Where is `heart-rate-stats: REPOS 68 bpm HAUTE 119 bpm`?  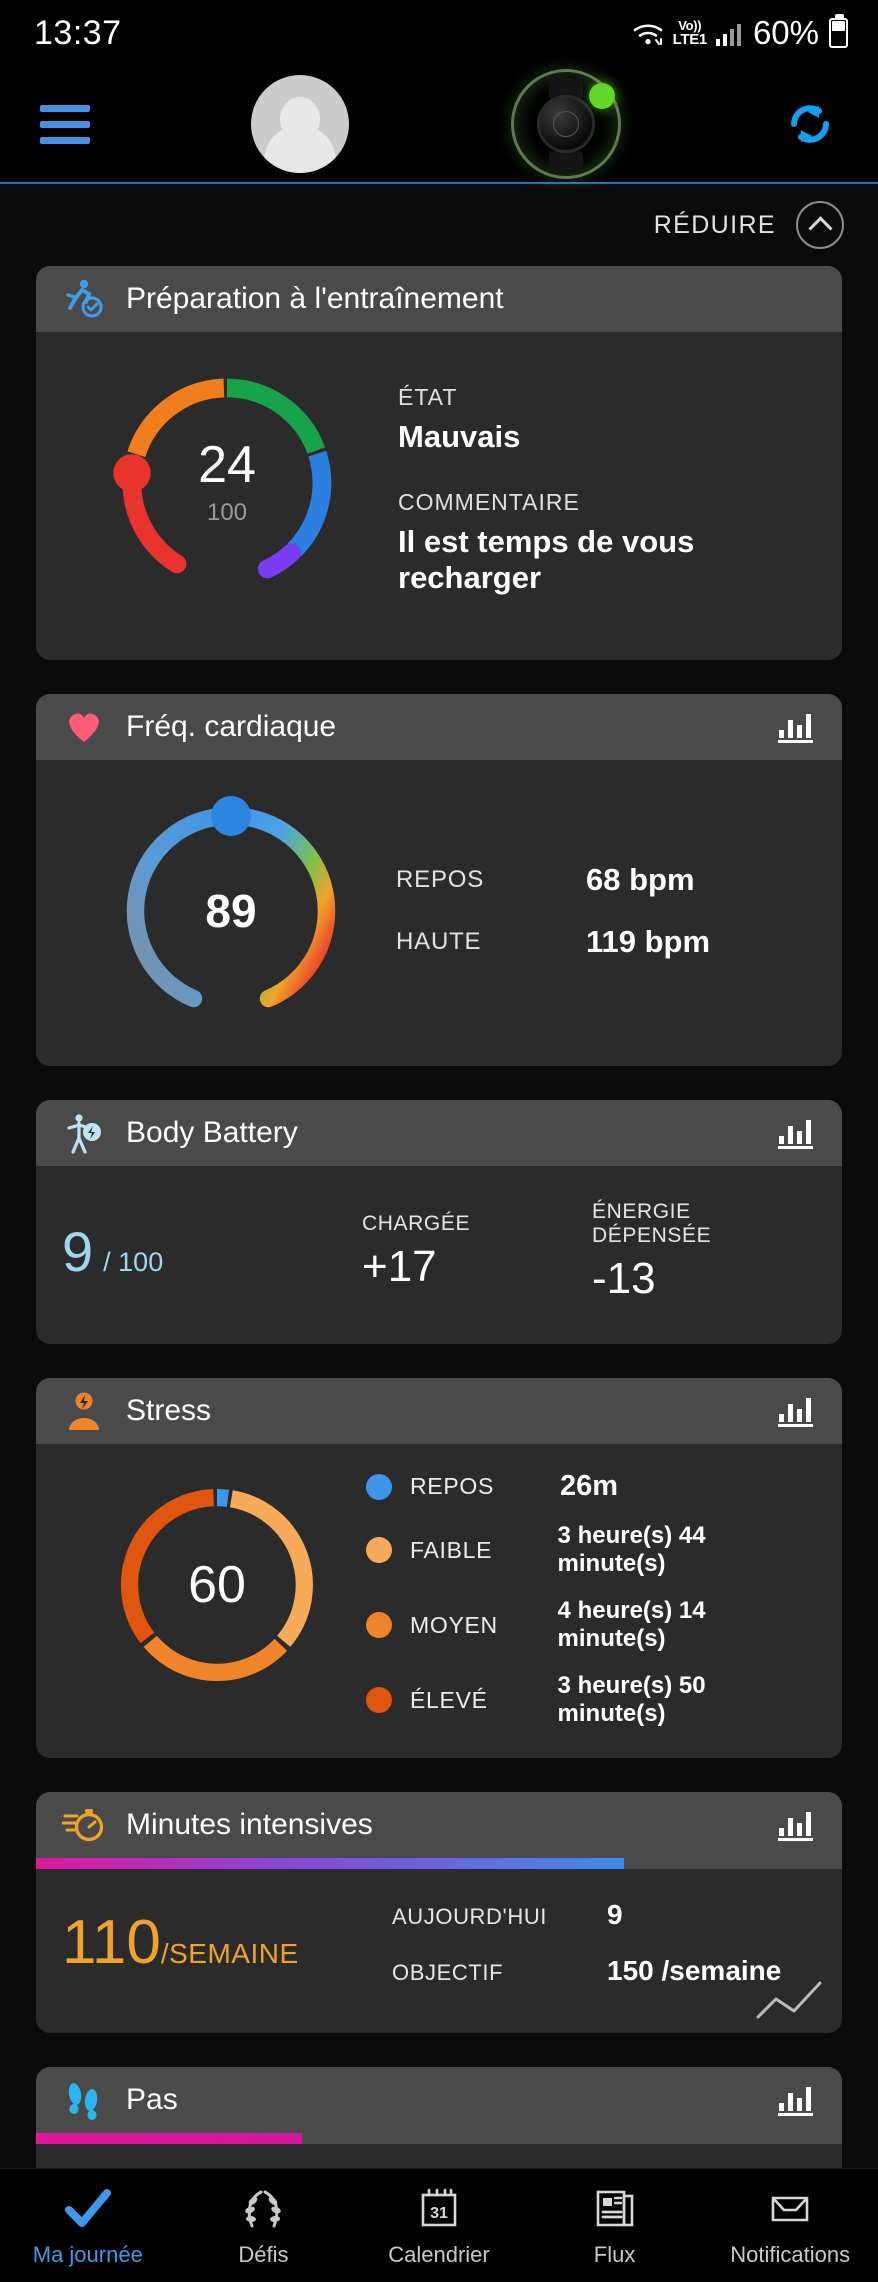
heart-rate-stats: REPOS 68 bpm HAUTE 119 bpm is located at coordinates (591, 911).